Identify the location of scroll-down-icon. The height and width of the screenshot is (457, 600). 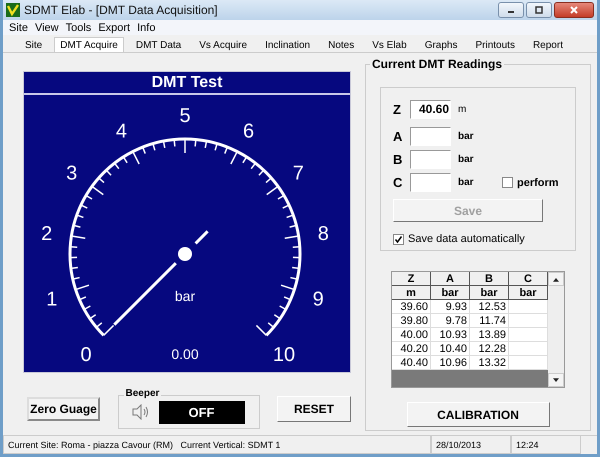
(556, 380).